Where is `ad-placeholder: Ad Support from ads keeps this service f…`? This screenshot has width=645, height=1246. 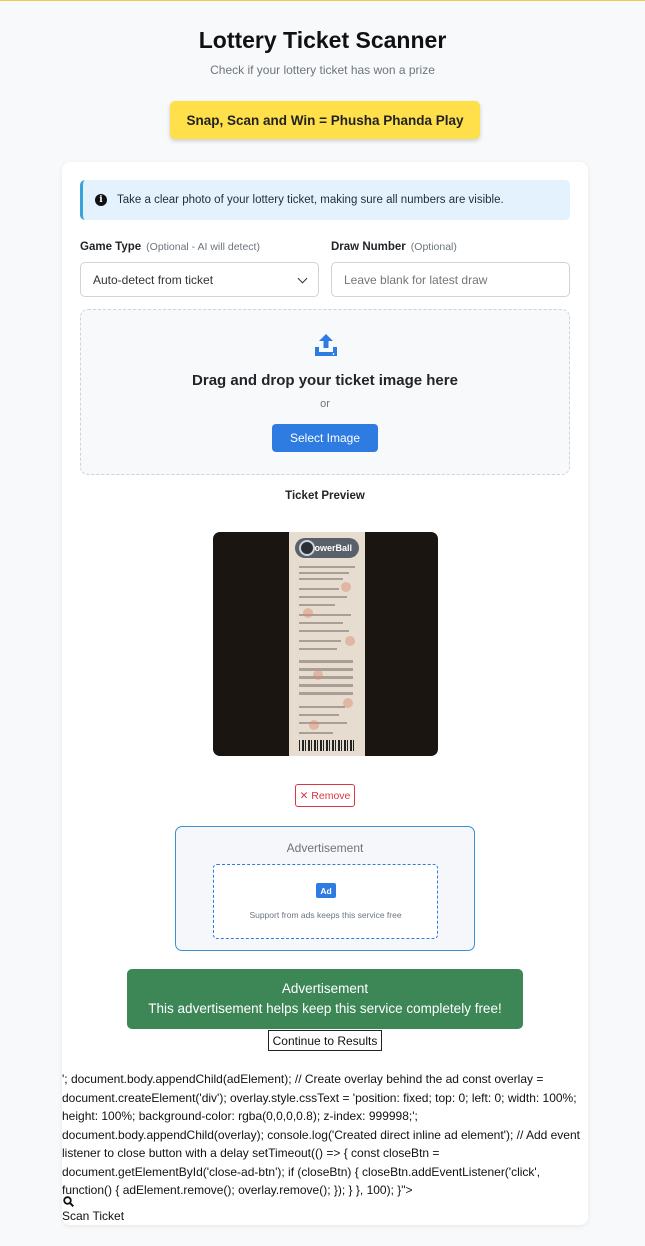 ad-placeholder: Ad Support from ads keeps this service f… is located at coordinates (325, 901).